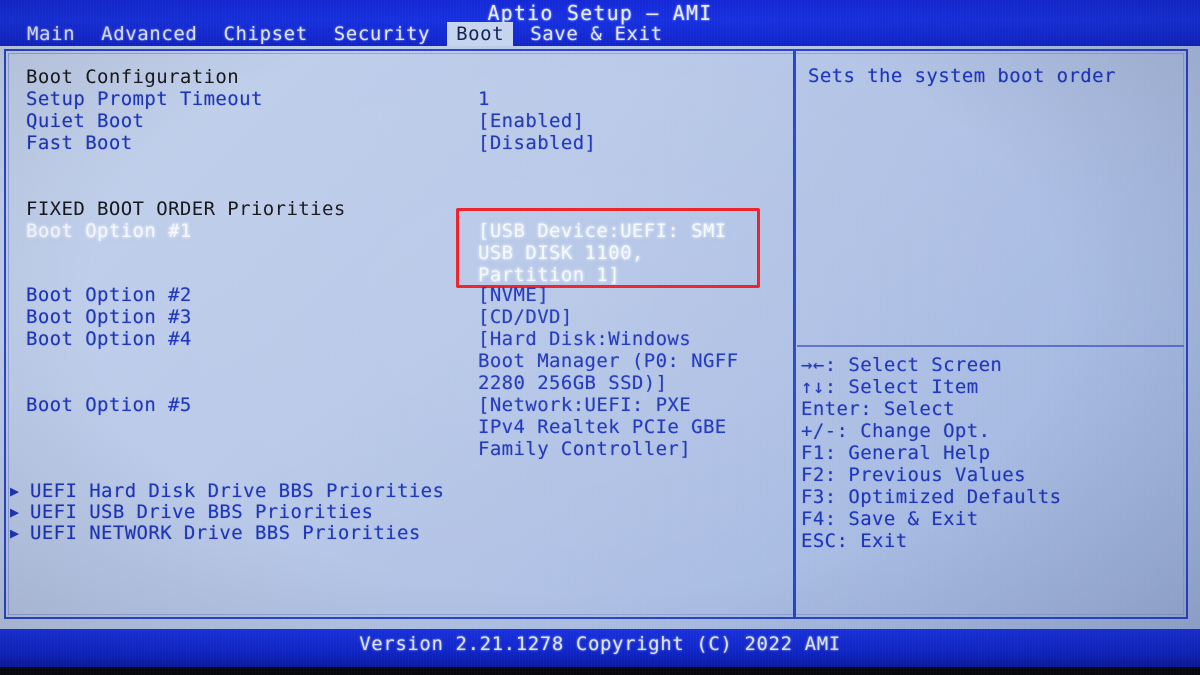 This screenshot has height=675, width=1200. What do you see at coordinates (901, 387) in the screenshot?
I see `help-key-action-select-item: : Select Item` at bounding box center [901, 387].